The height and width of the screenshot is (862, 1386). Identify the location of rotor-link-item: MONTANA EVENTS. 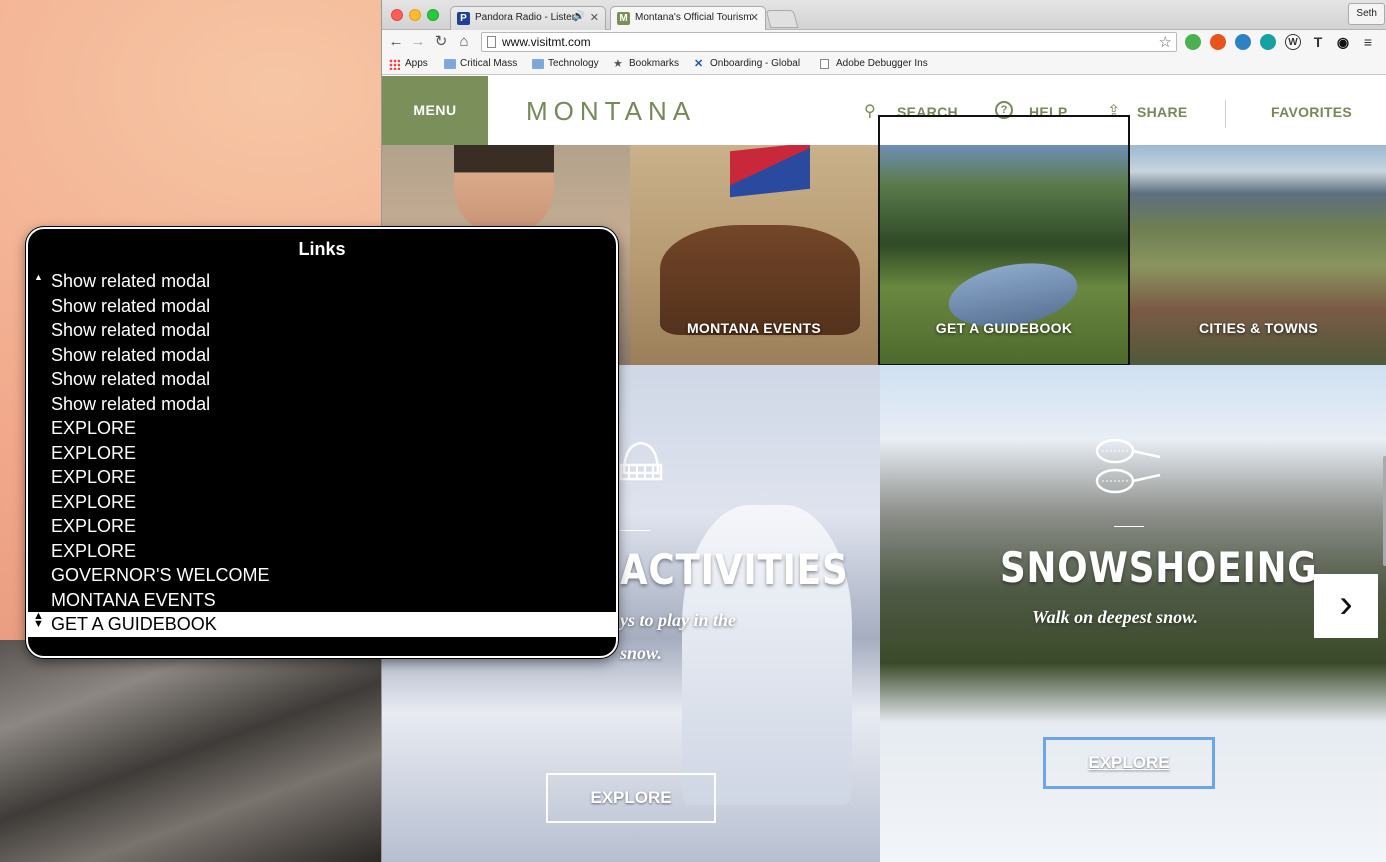
(322, 600).